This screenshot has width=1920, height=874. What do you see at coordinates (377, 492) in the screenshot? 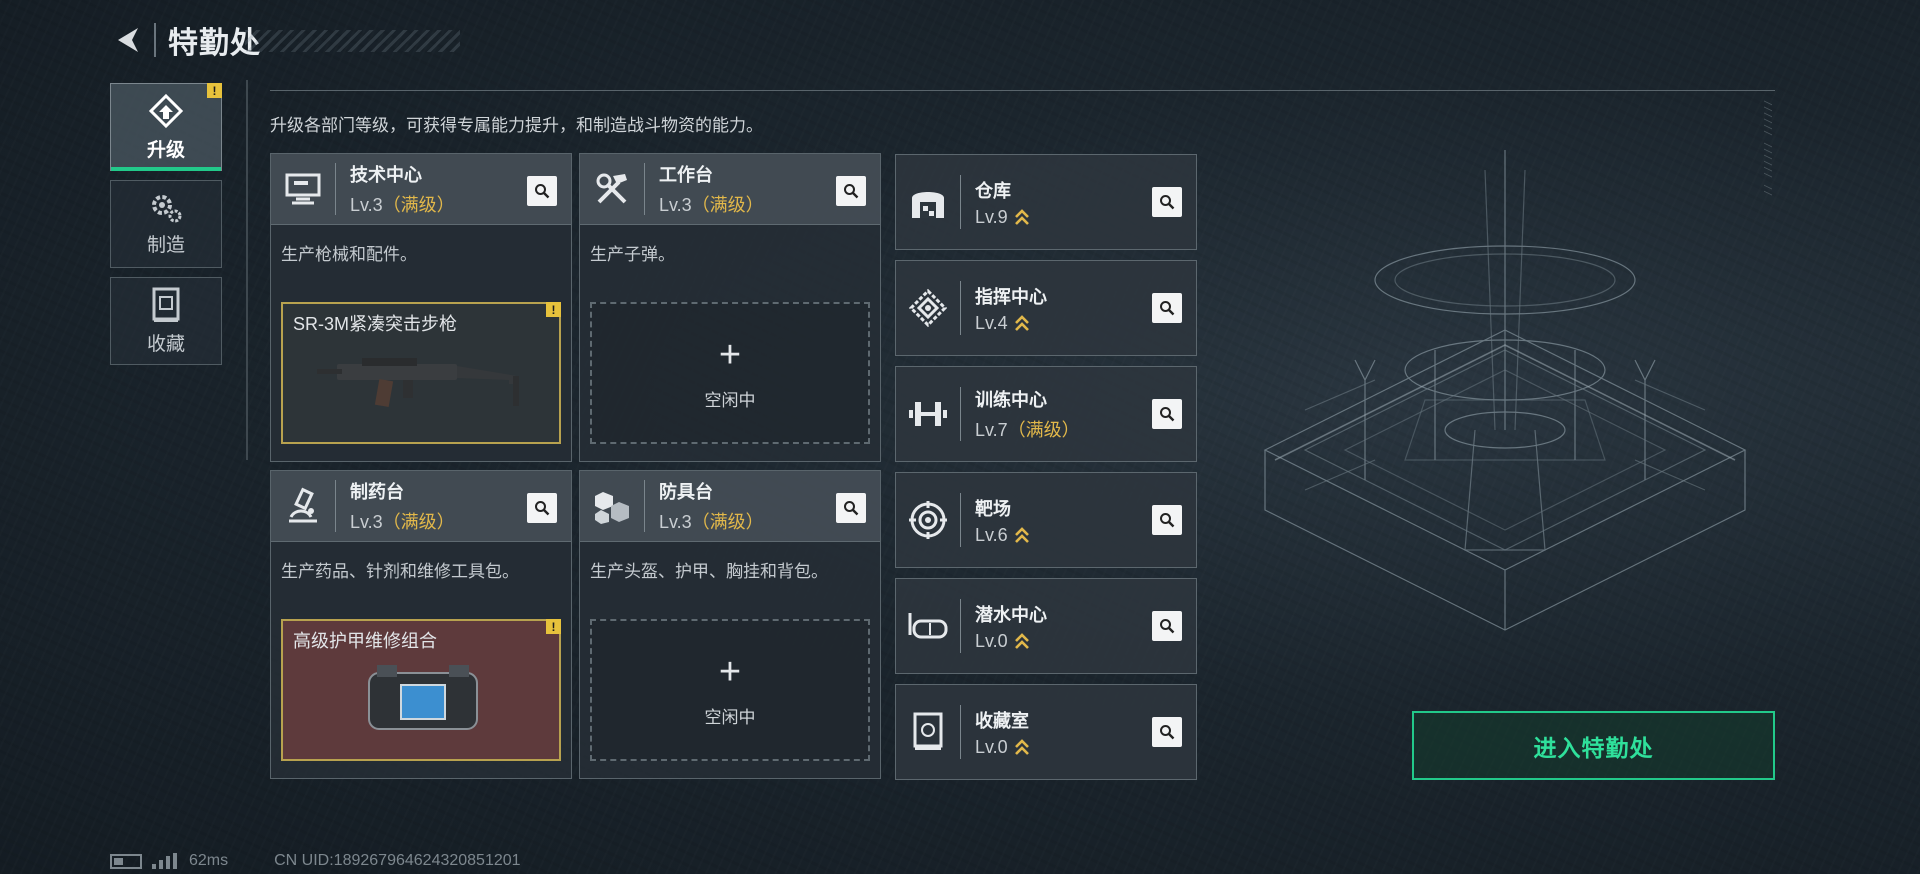
I see `card-name: 制药台` at bounding box center [377, 492].